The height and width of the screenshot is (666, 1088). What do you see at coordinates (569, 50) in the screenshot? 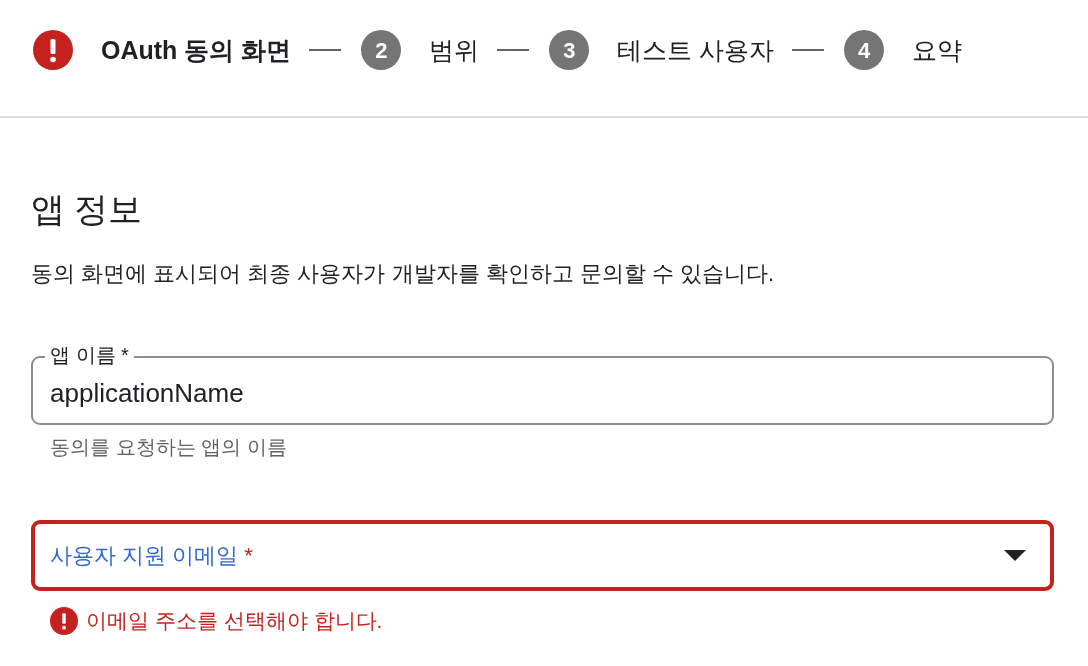
I see `step-number: 3` at bounding box center [569, 50].